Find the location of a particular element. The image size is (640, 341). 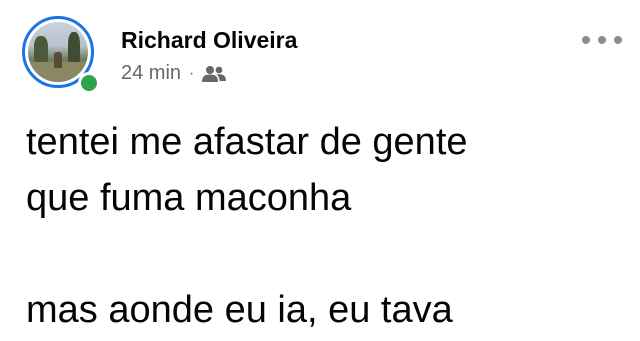

post-meta: 24 min · is located at coordinates (174, 73).